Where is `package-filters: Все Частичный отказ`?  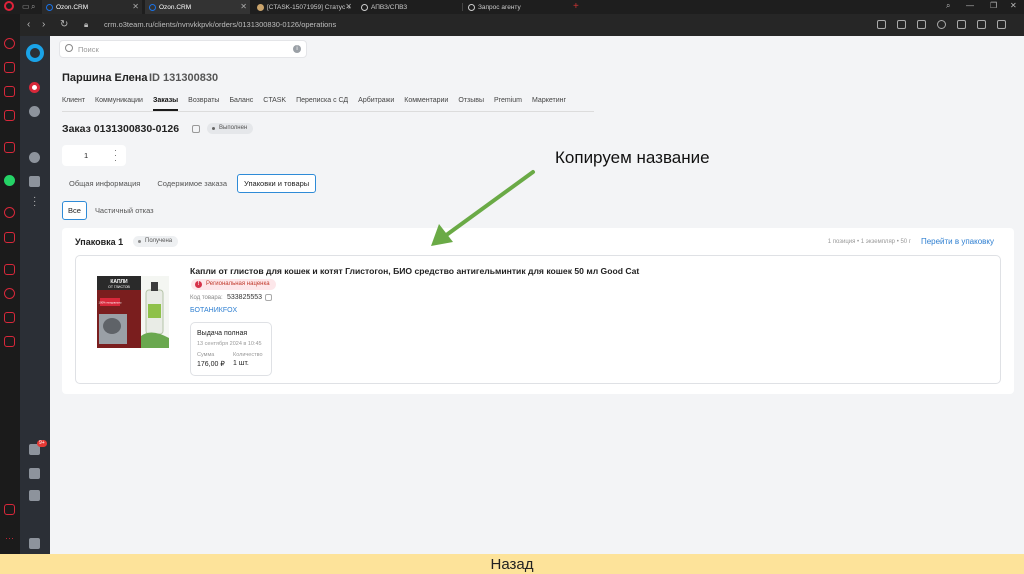 package-filters: Все Частичный отказ is located at coordinates (111, 210).